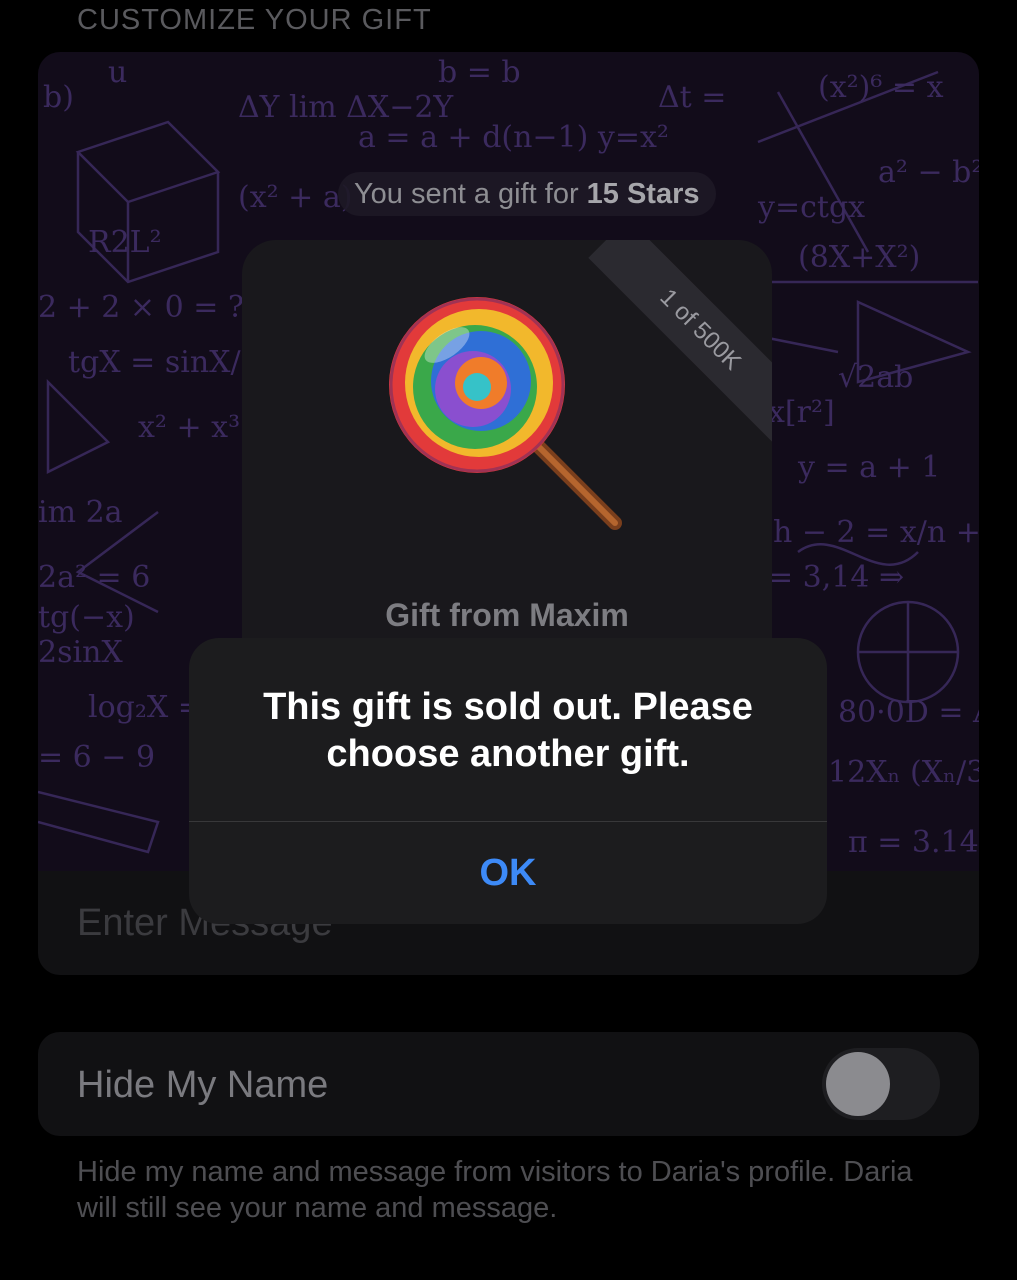  What do you see at coordinates (479, 72) in the screenshot?
I see `svg-text: b = b` at bounding box center [479, 72].